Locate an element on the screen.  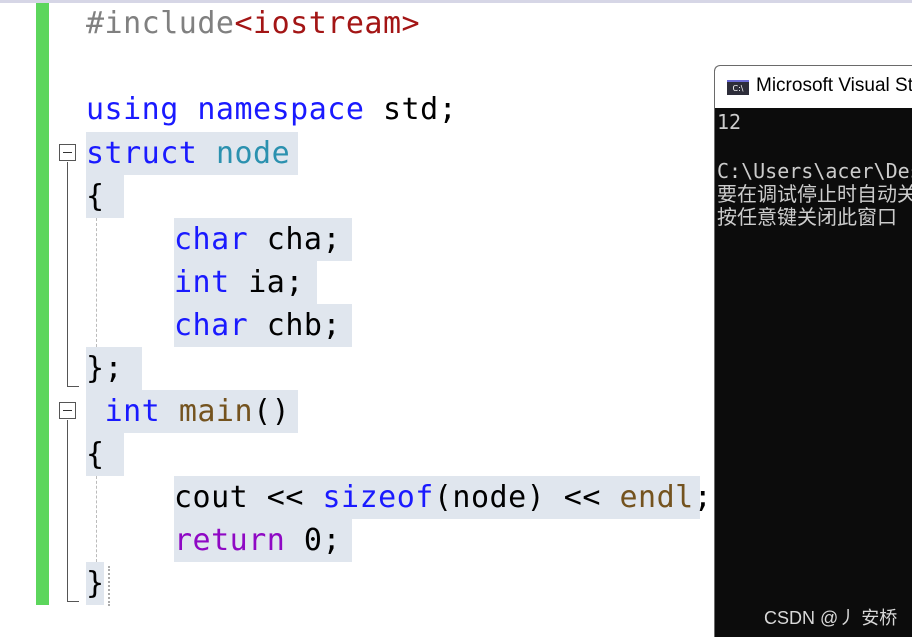
main-outline-guide is located at coordinates (67, 511).